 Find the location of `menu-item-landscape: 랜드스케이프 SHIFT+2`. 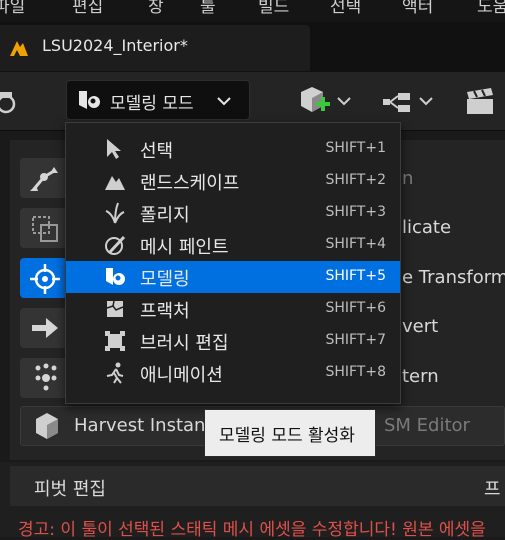

menu-item-landscape: 랜드스케이프 SHIFT+2 is located at coordinates (233, 181).